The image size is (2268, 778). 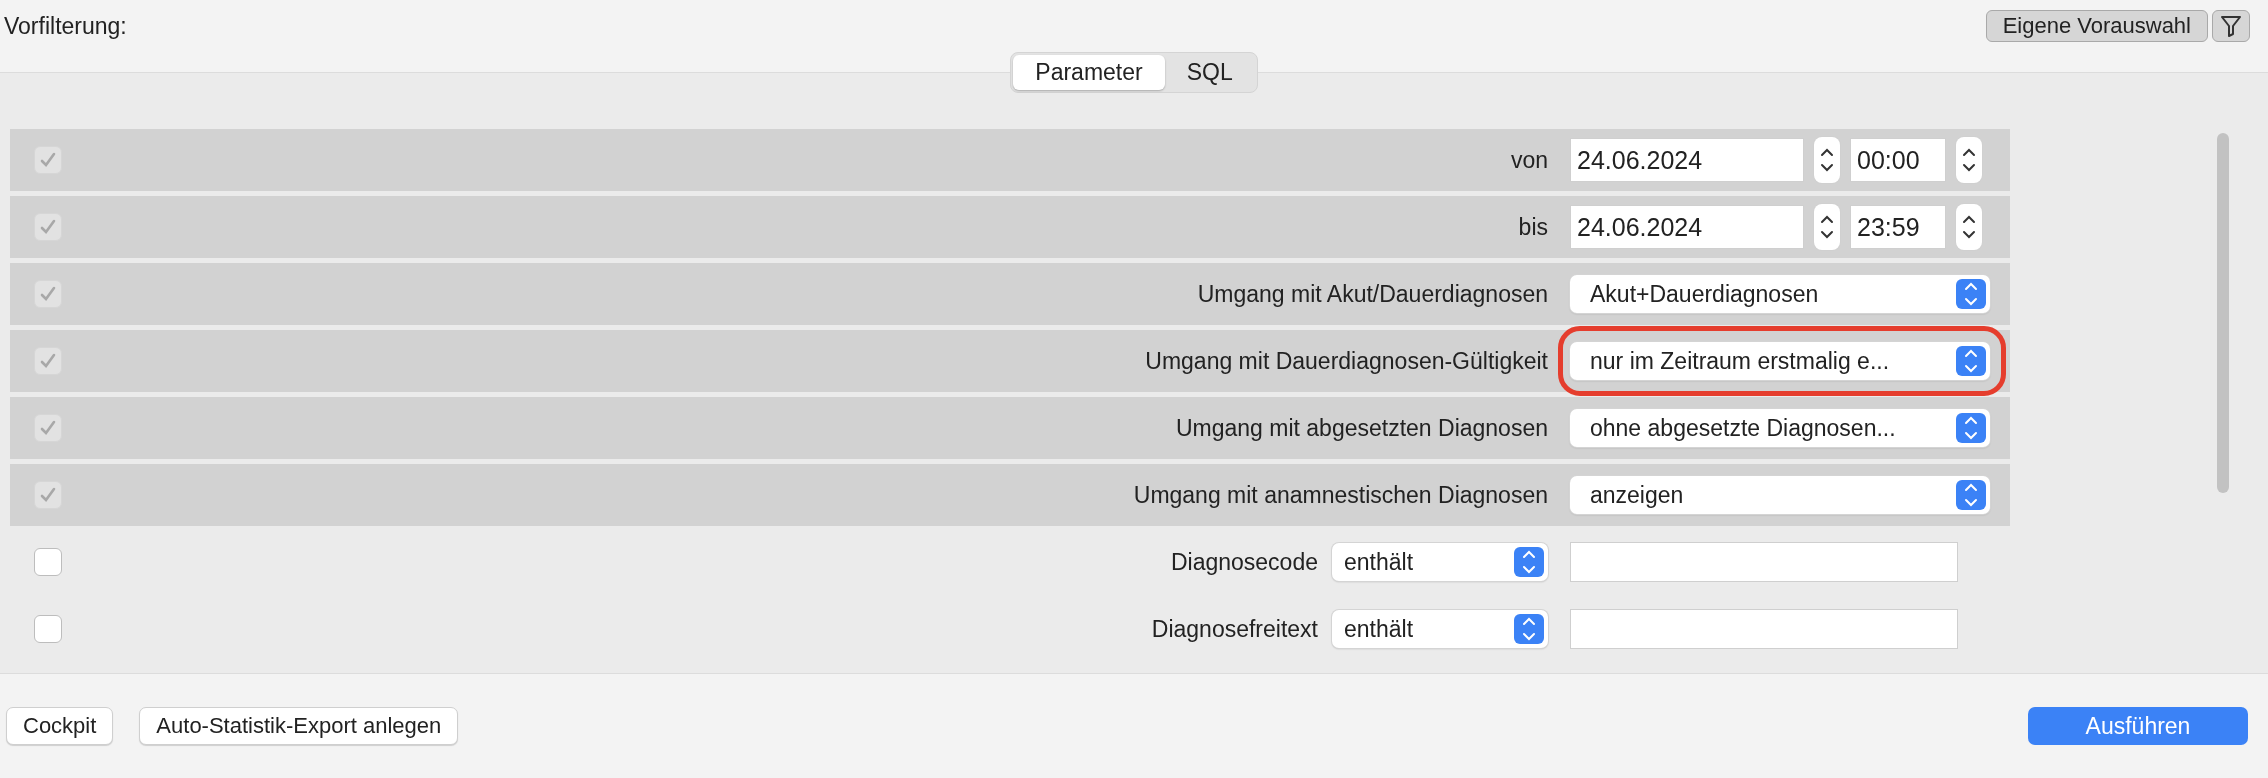 I want to click on dropdown: anzeigen, so click(x=1780, y=495).